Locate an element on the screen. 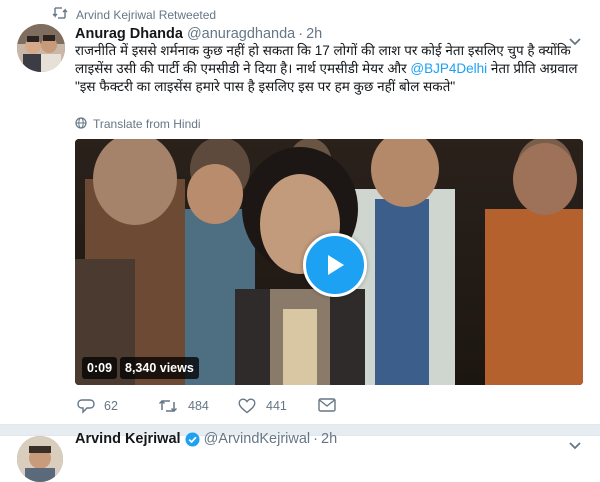  retweet-count: 484 is located at coordinates (198, 406).